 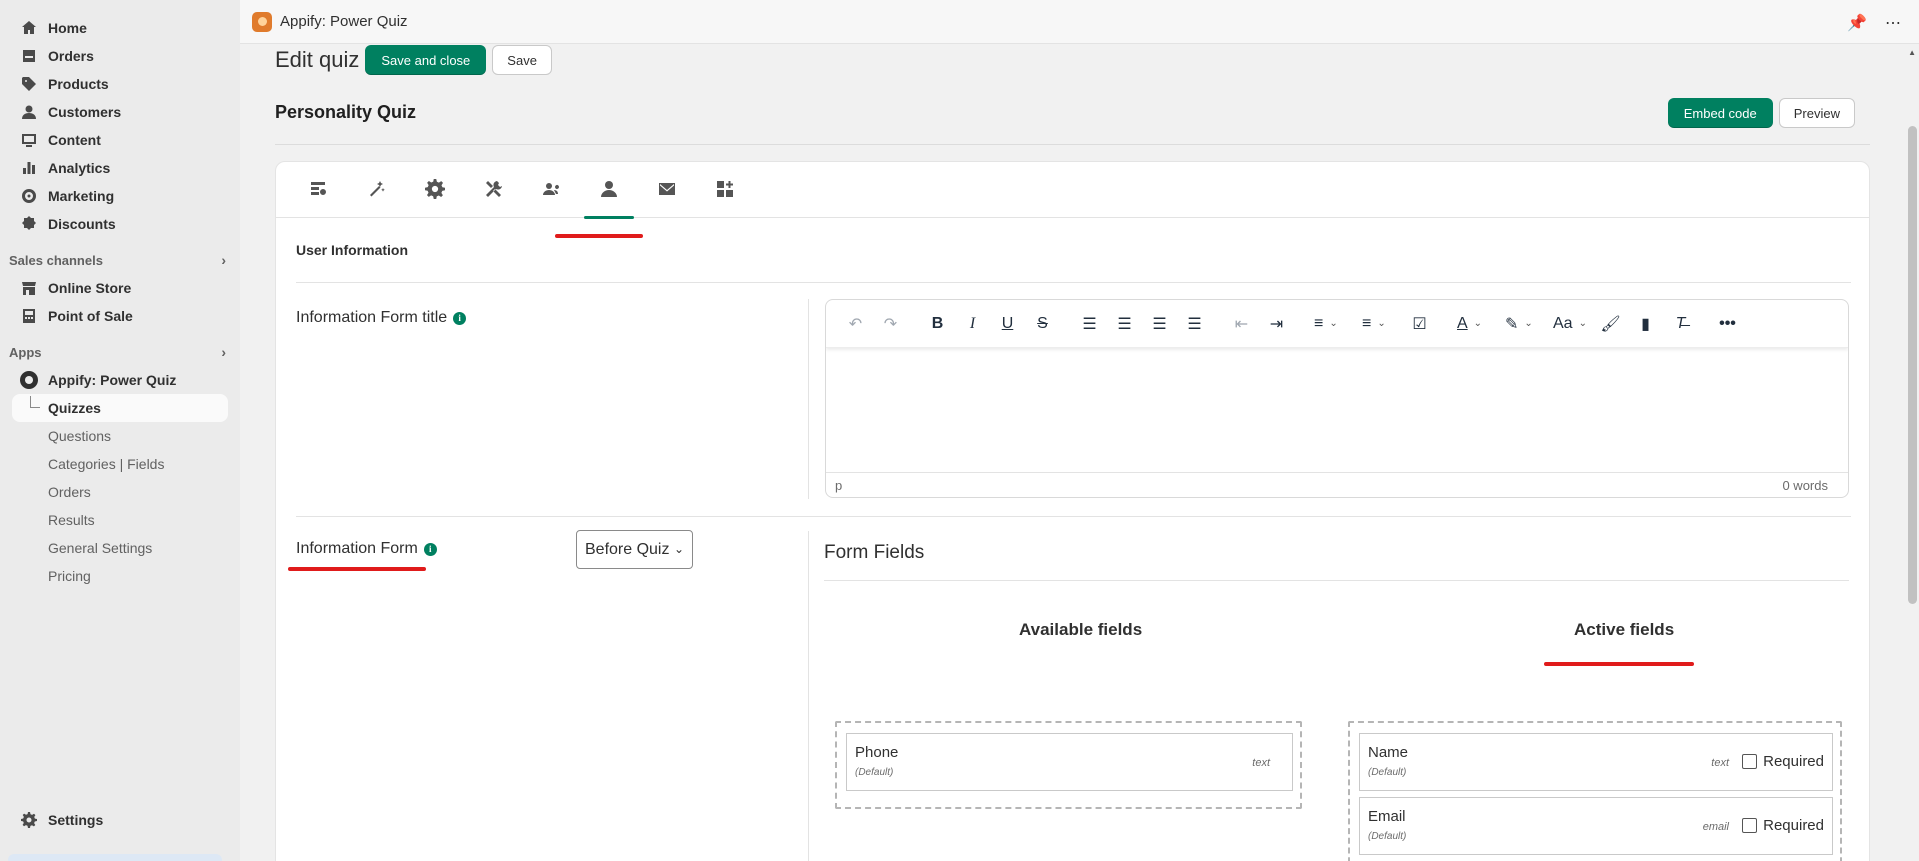 I want to click on nav-point-of-sale: Point of Sale, so click(x=120, y=316).